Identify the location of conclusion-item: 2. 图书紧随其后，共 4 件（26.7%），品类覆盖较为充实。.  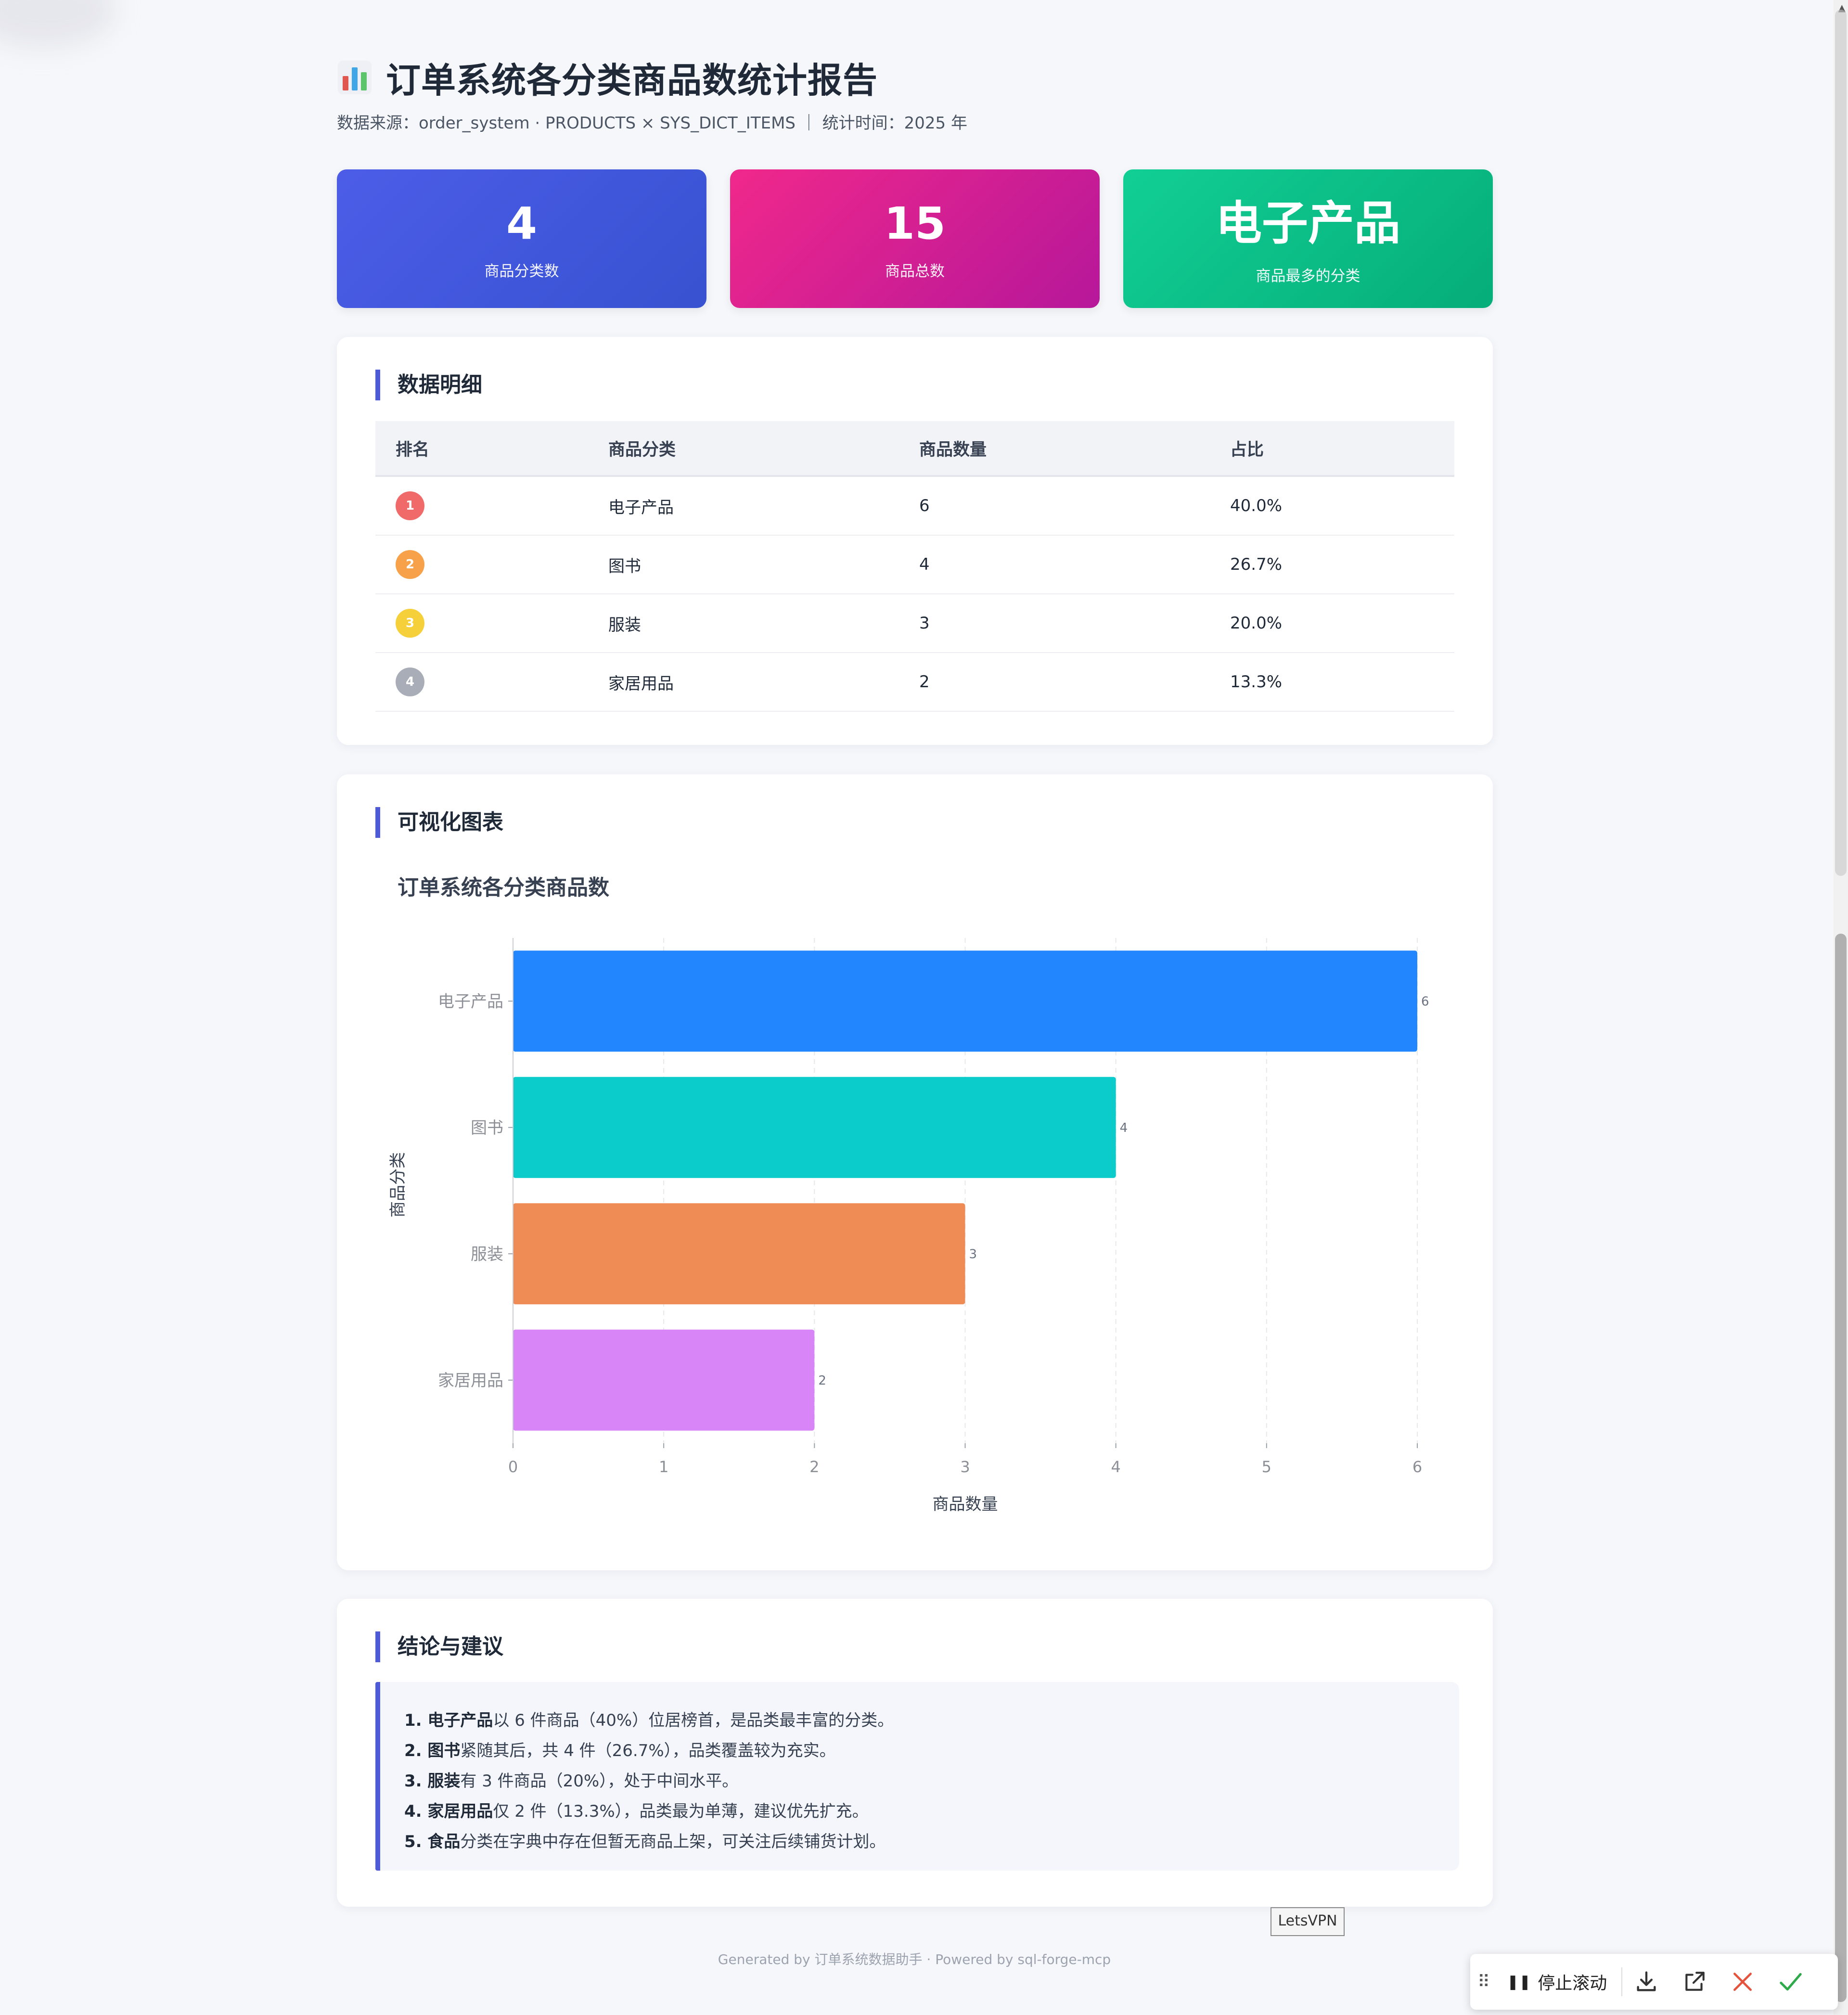
(620, 1750).